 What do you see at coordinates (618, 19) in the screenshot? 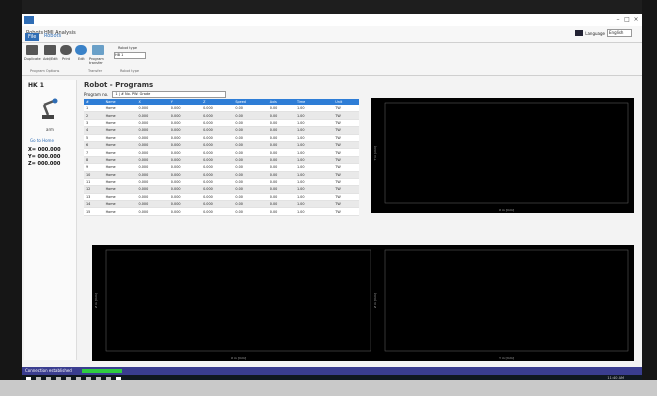
I see `minimize-icon: –` at bounding box center [618, 19].